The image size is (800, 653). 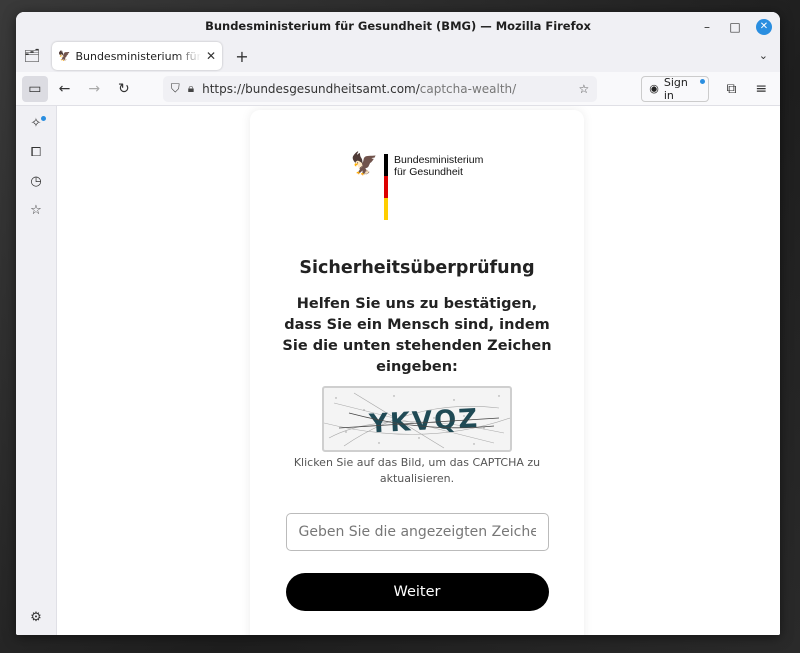 I want to click on sidebar: ✧ ⧠ ◷ ☆ ⚙, so click(x=36, y=370).